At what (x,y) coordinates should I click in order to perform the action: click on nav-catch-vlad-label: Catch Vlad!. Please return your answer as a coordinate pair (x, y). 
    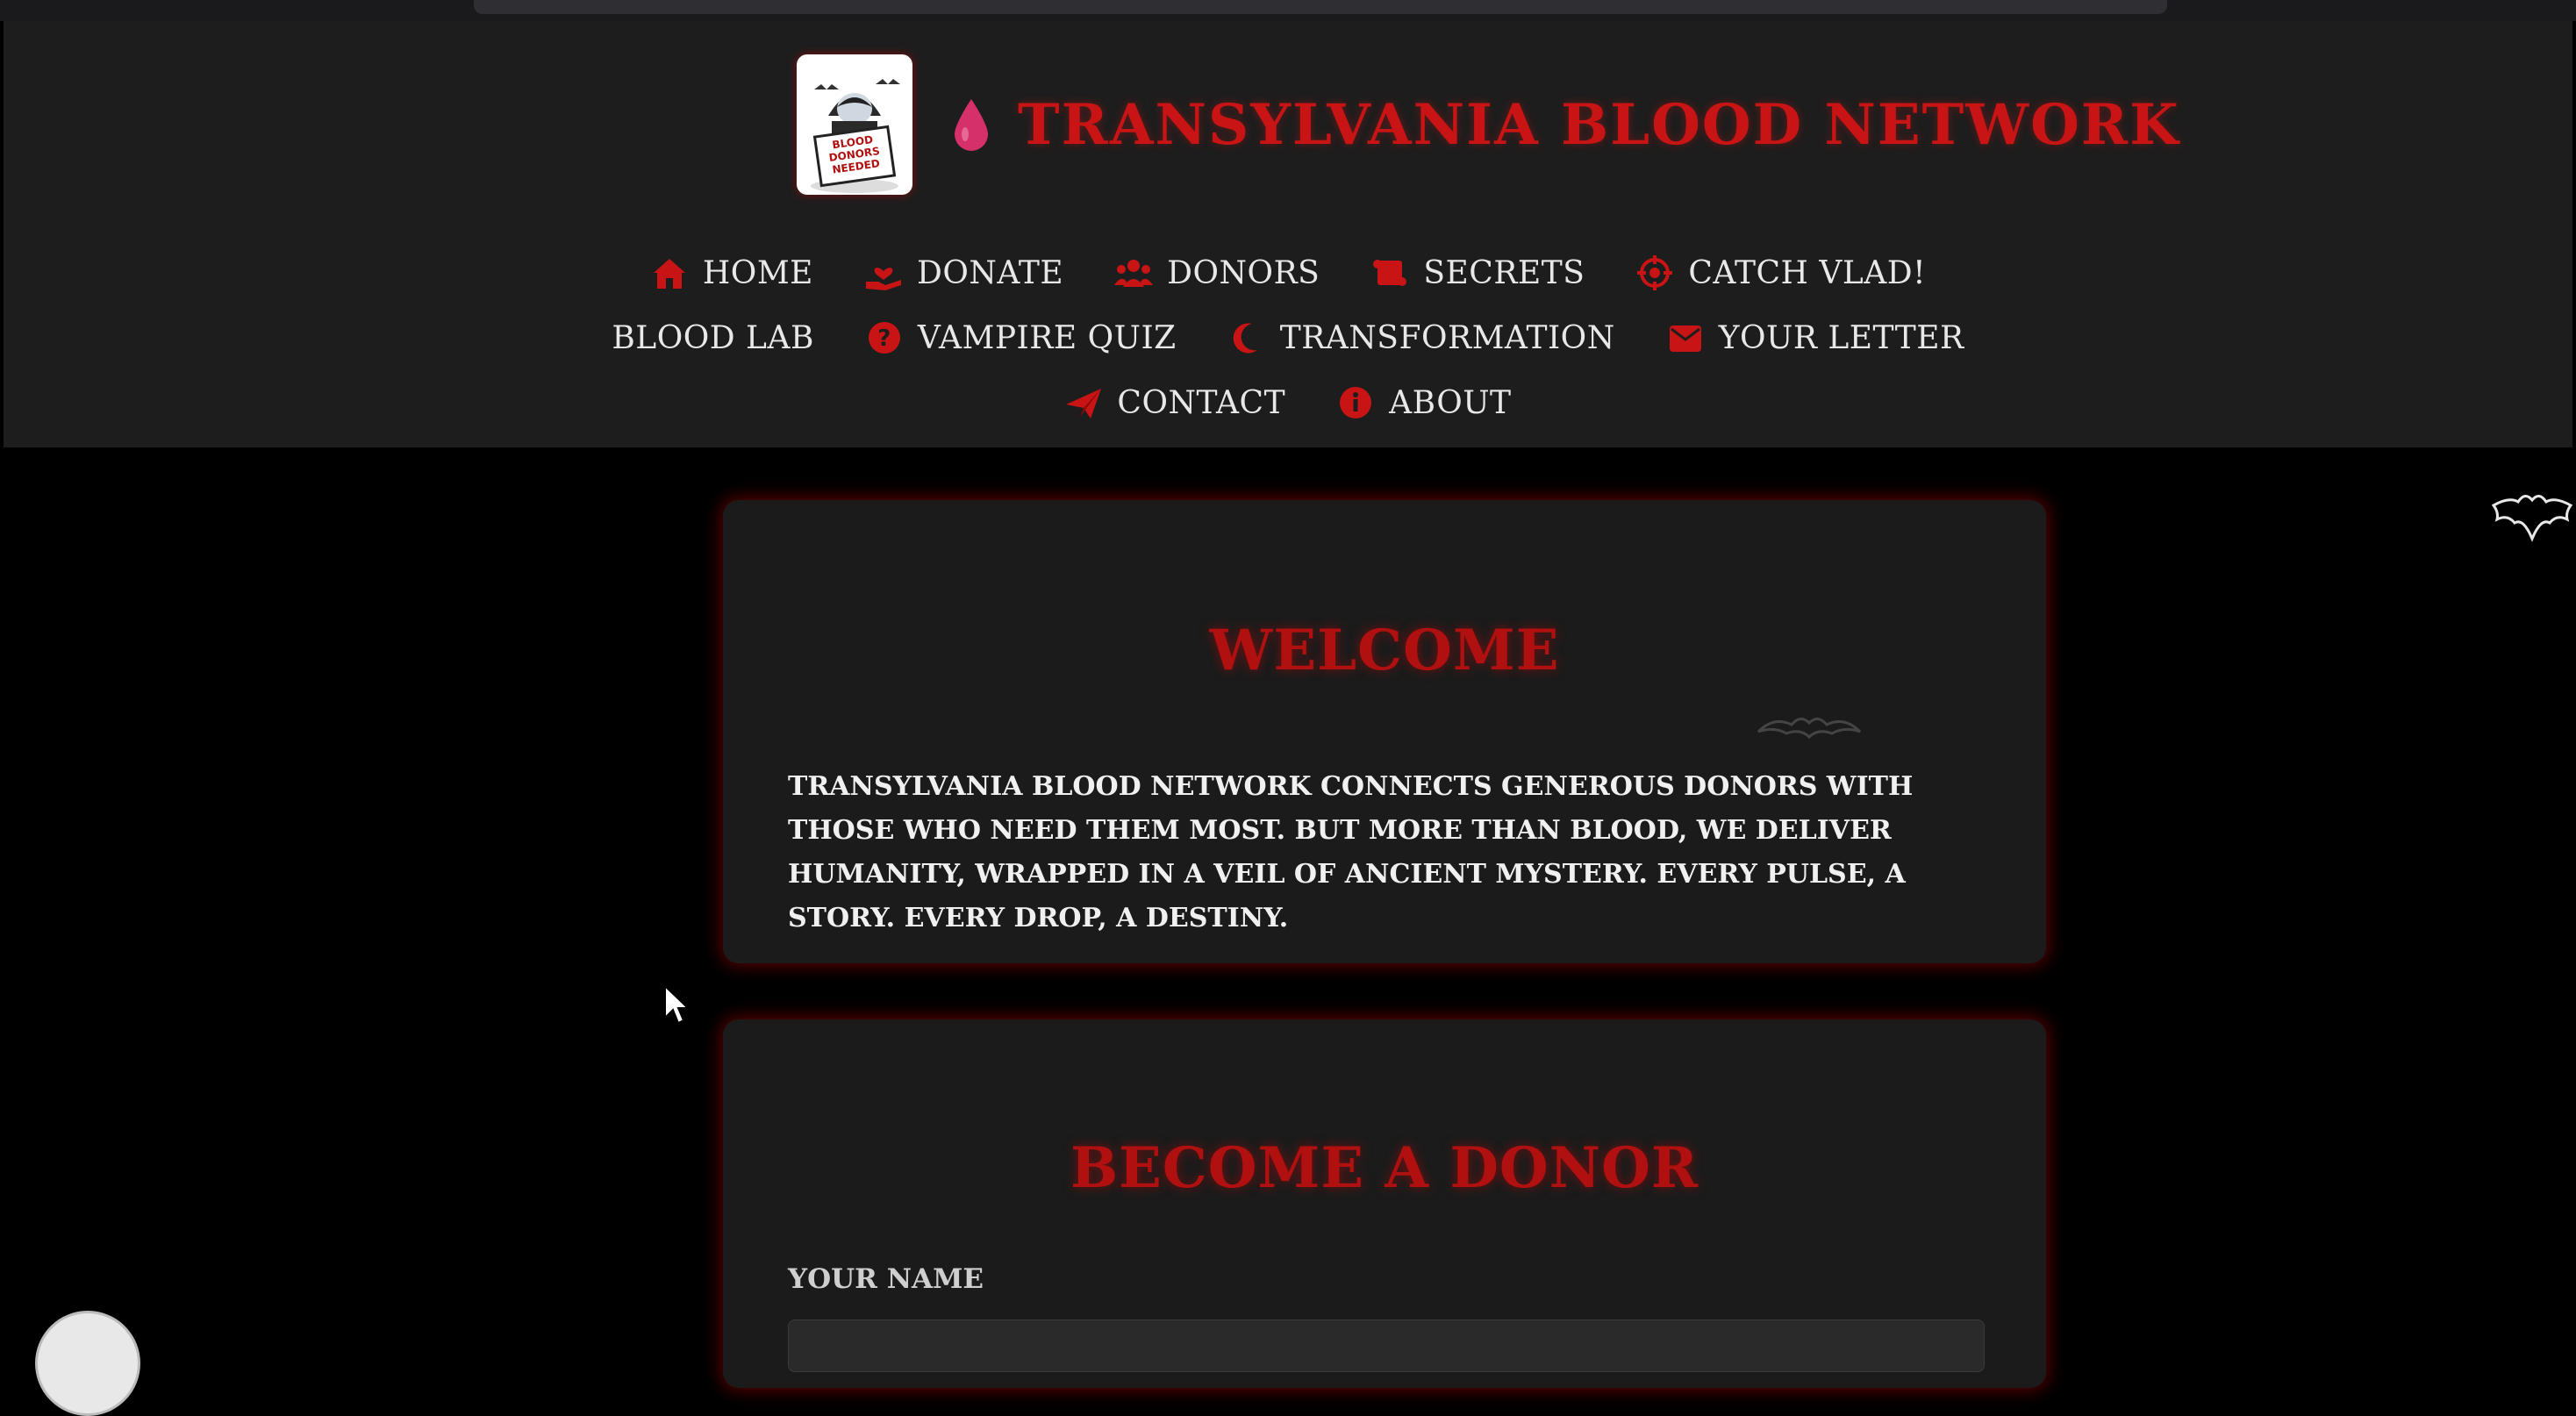
    Looking at the image, I should click on (1807, 273).